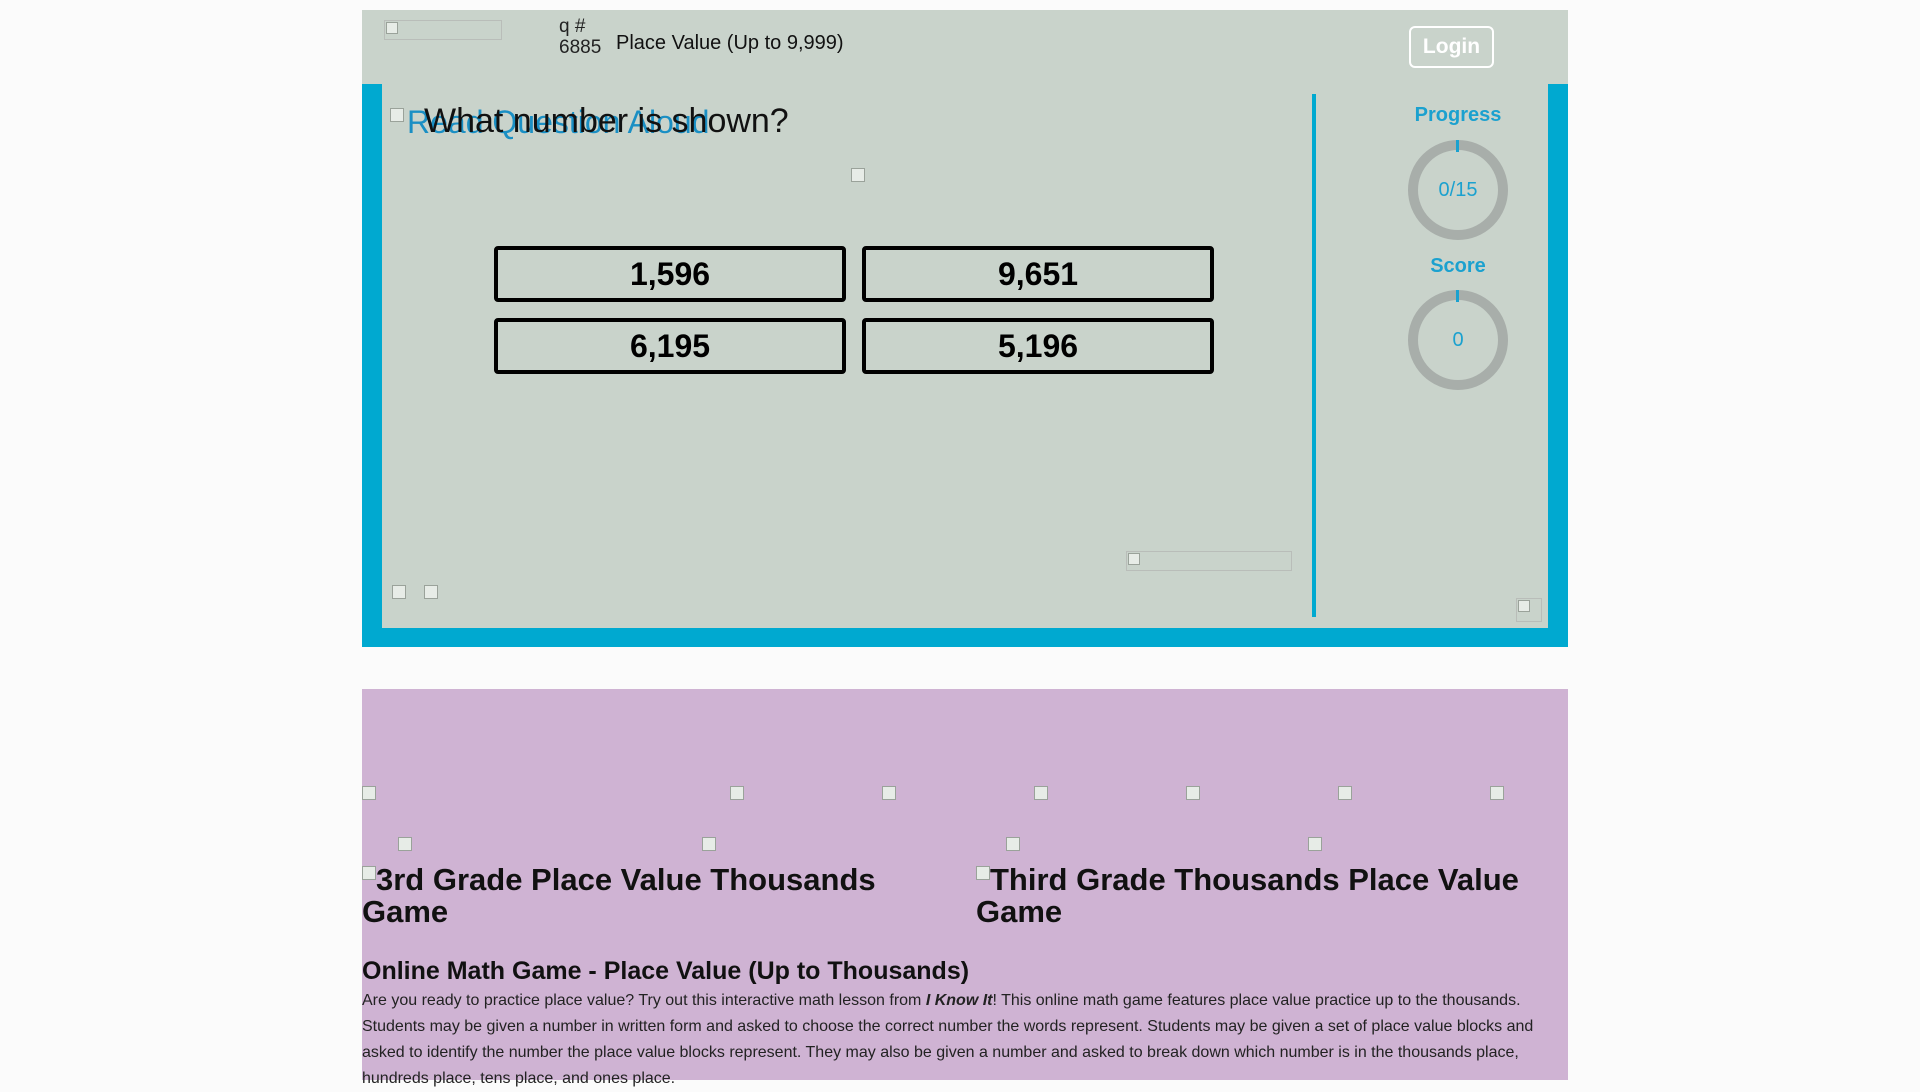 This screenshot has height=1092, width=1920. I want to click on progress-value: 0/15, so click(1458, 189).